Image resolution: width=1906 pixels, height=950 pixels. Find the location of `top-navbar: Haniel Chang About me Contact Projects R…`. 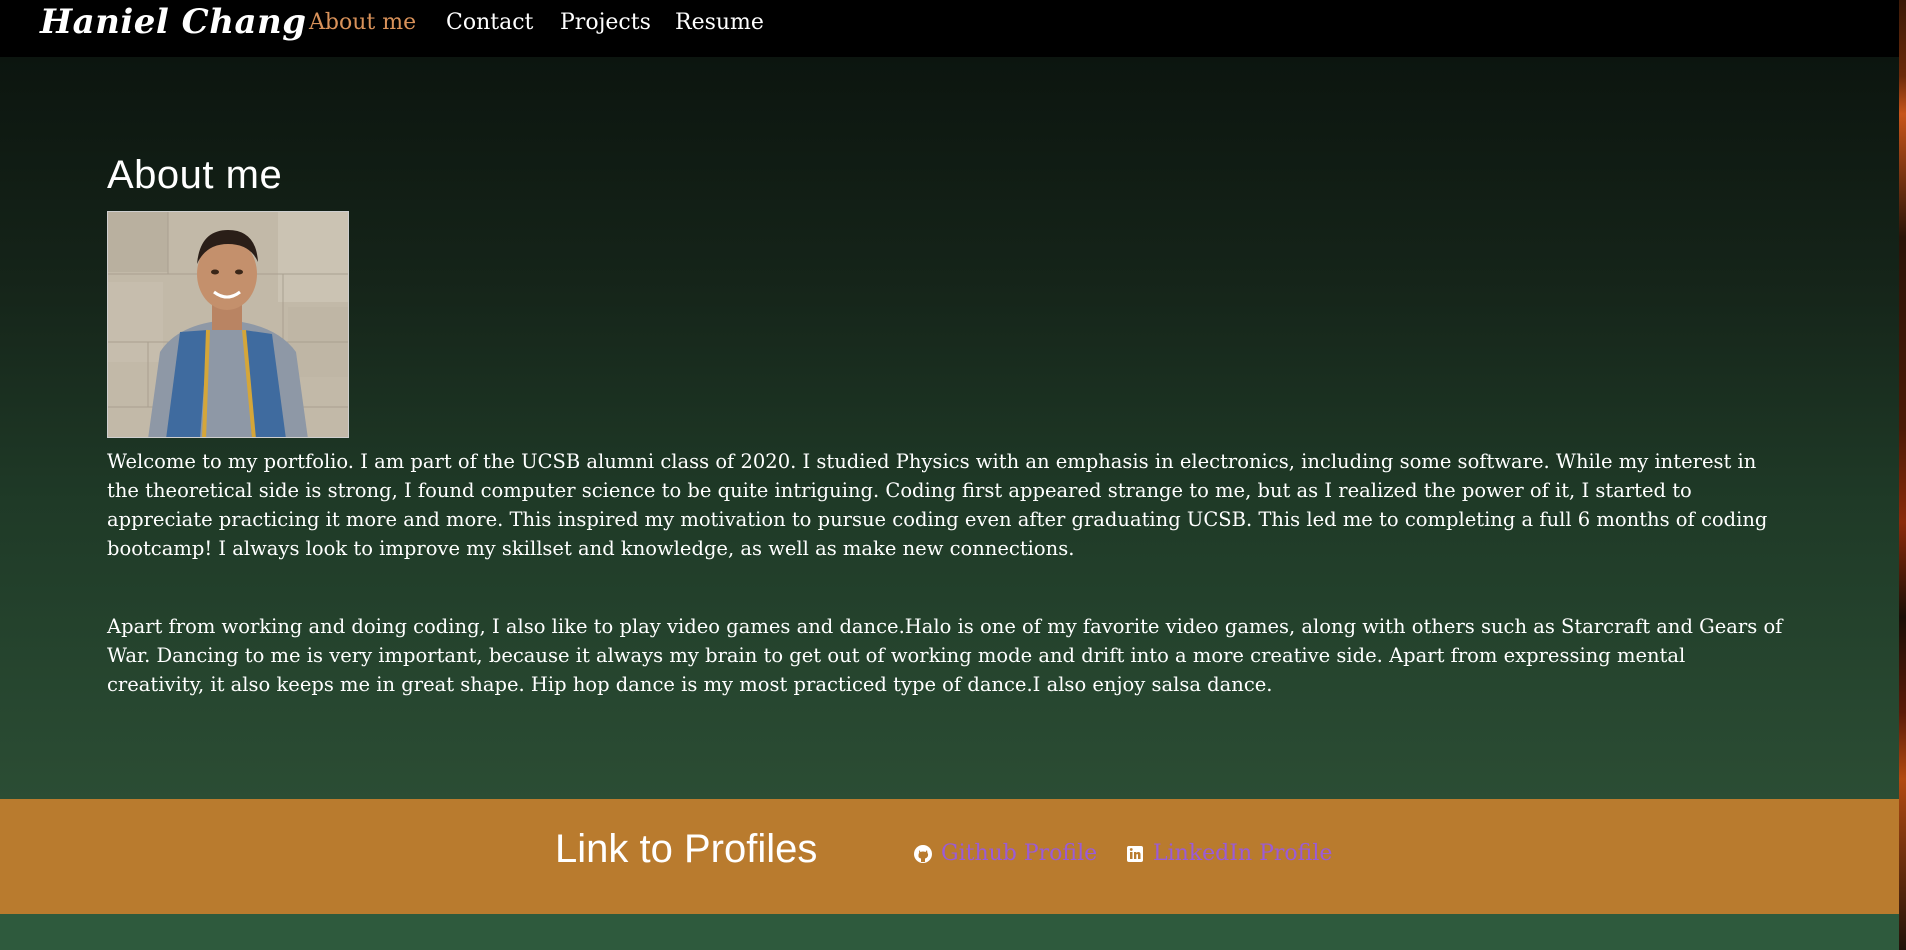

top-navbar: Haniel Chang About me Contact Projects R… is located at coordinates (949, 28).